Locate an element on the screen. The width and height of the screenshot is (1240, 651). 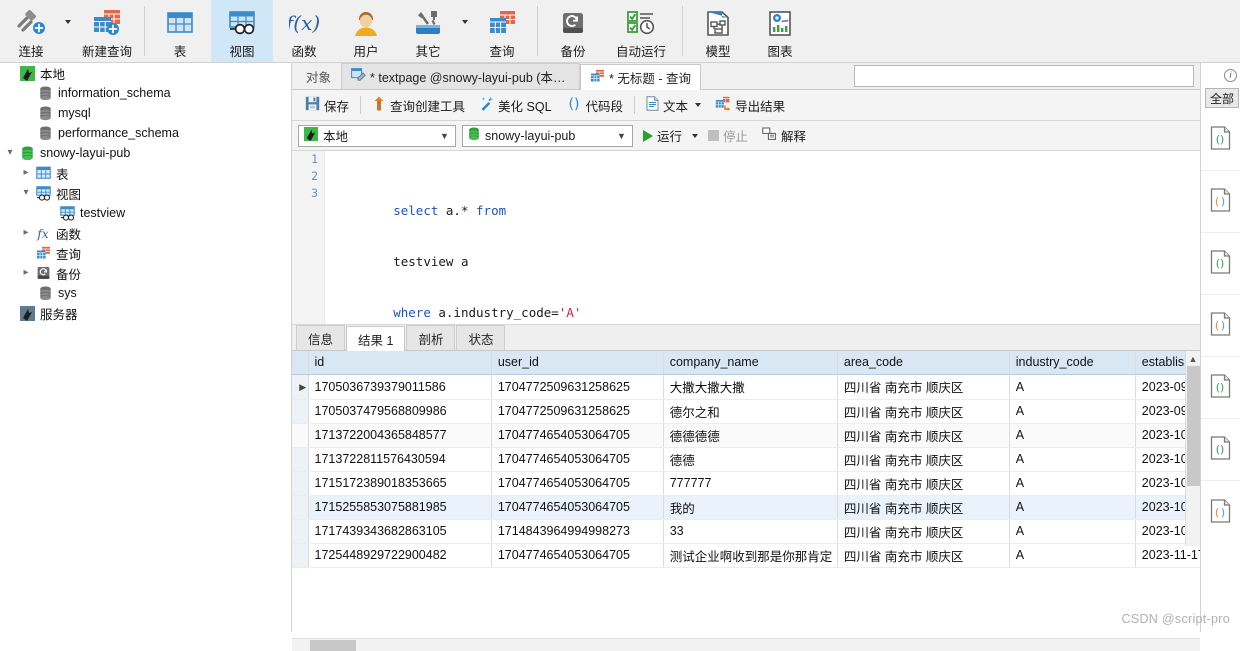
chevron-down-icon: ▾ is located at coordinates (10, 153).